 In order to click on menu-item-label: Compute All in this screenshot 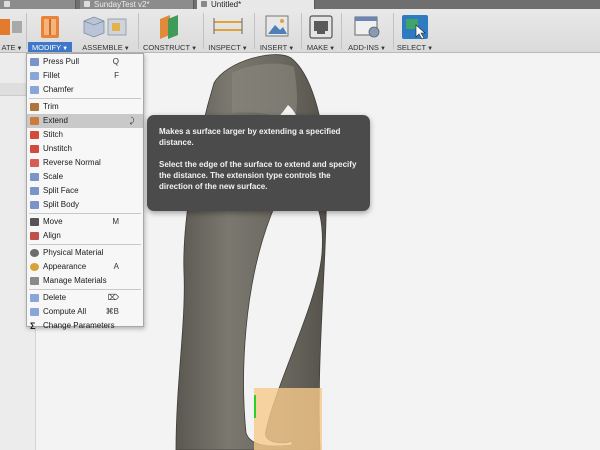, I will do `click(65, 311)`.